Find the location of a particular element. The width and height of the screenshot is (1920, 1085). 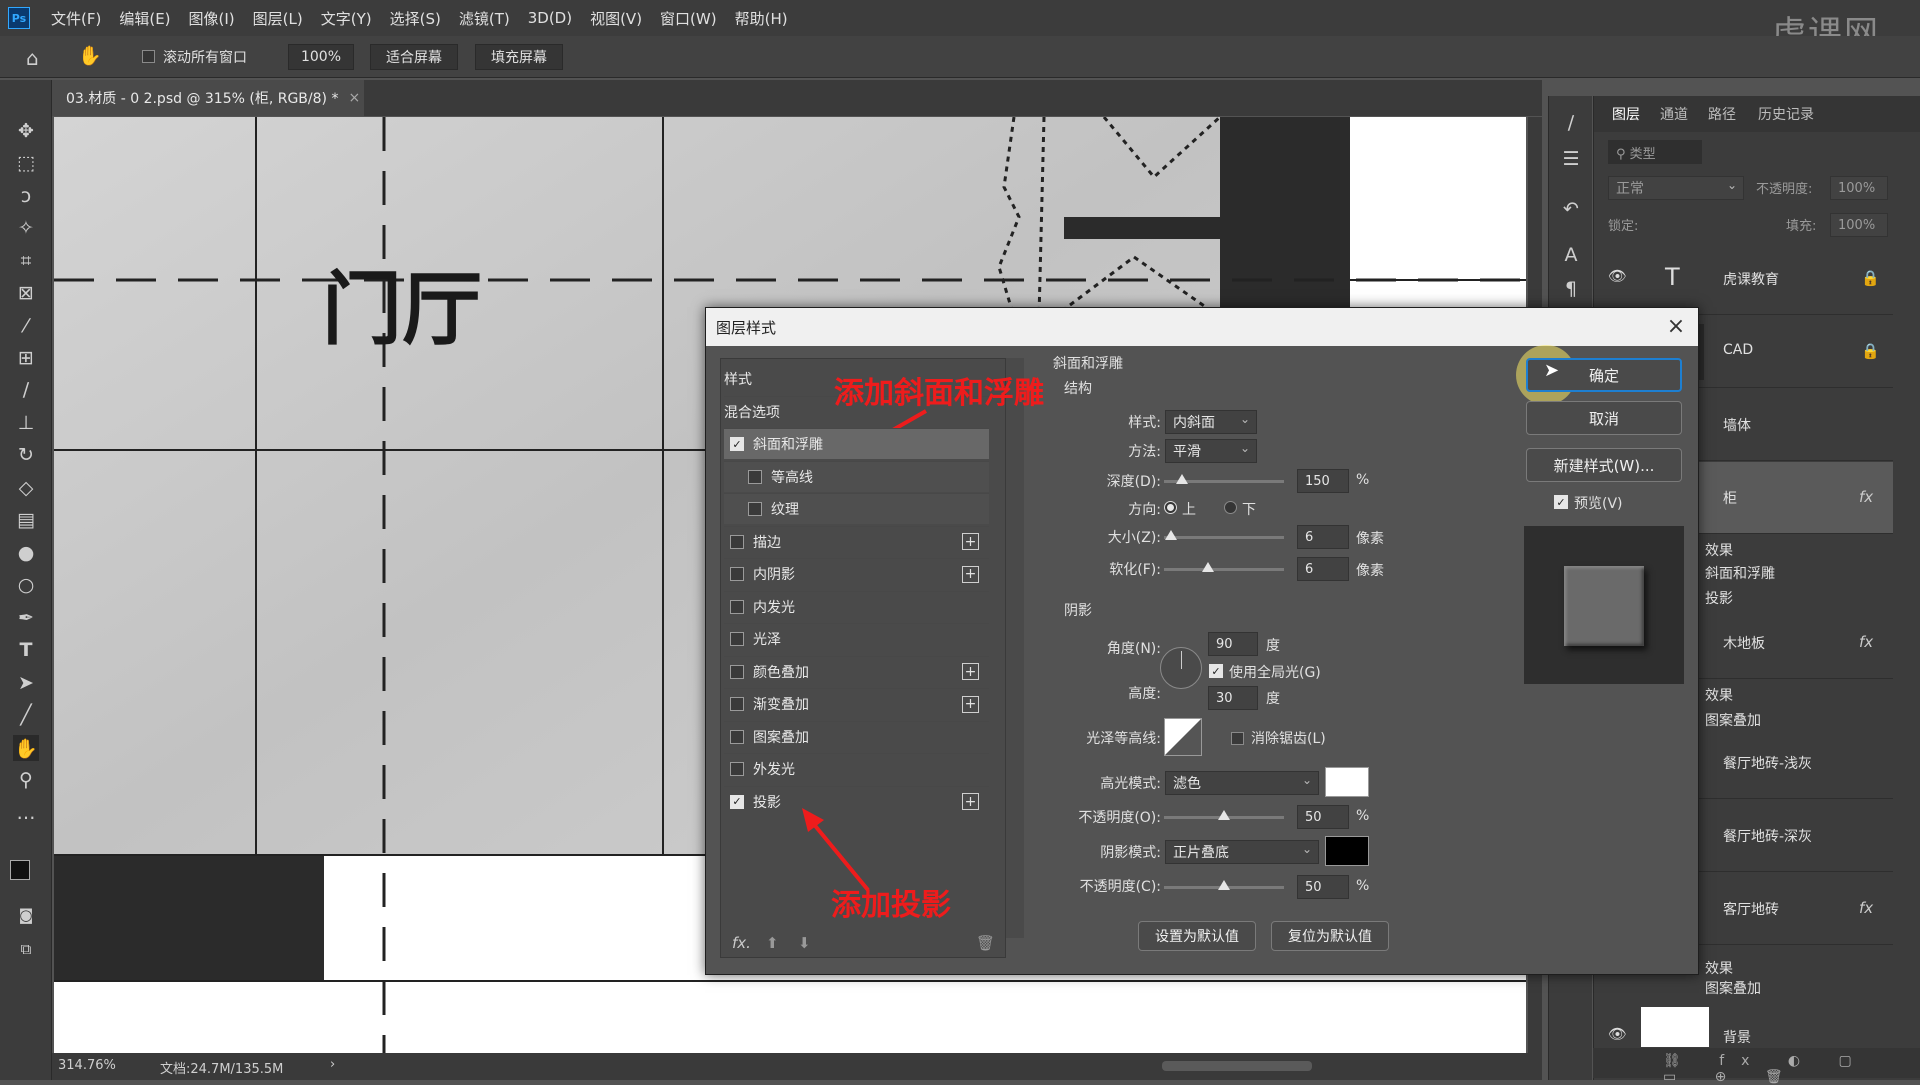

status-zoom: 314.76% is located at coordinates (87, 1065).